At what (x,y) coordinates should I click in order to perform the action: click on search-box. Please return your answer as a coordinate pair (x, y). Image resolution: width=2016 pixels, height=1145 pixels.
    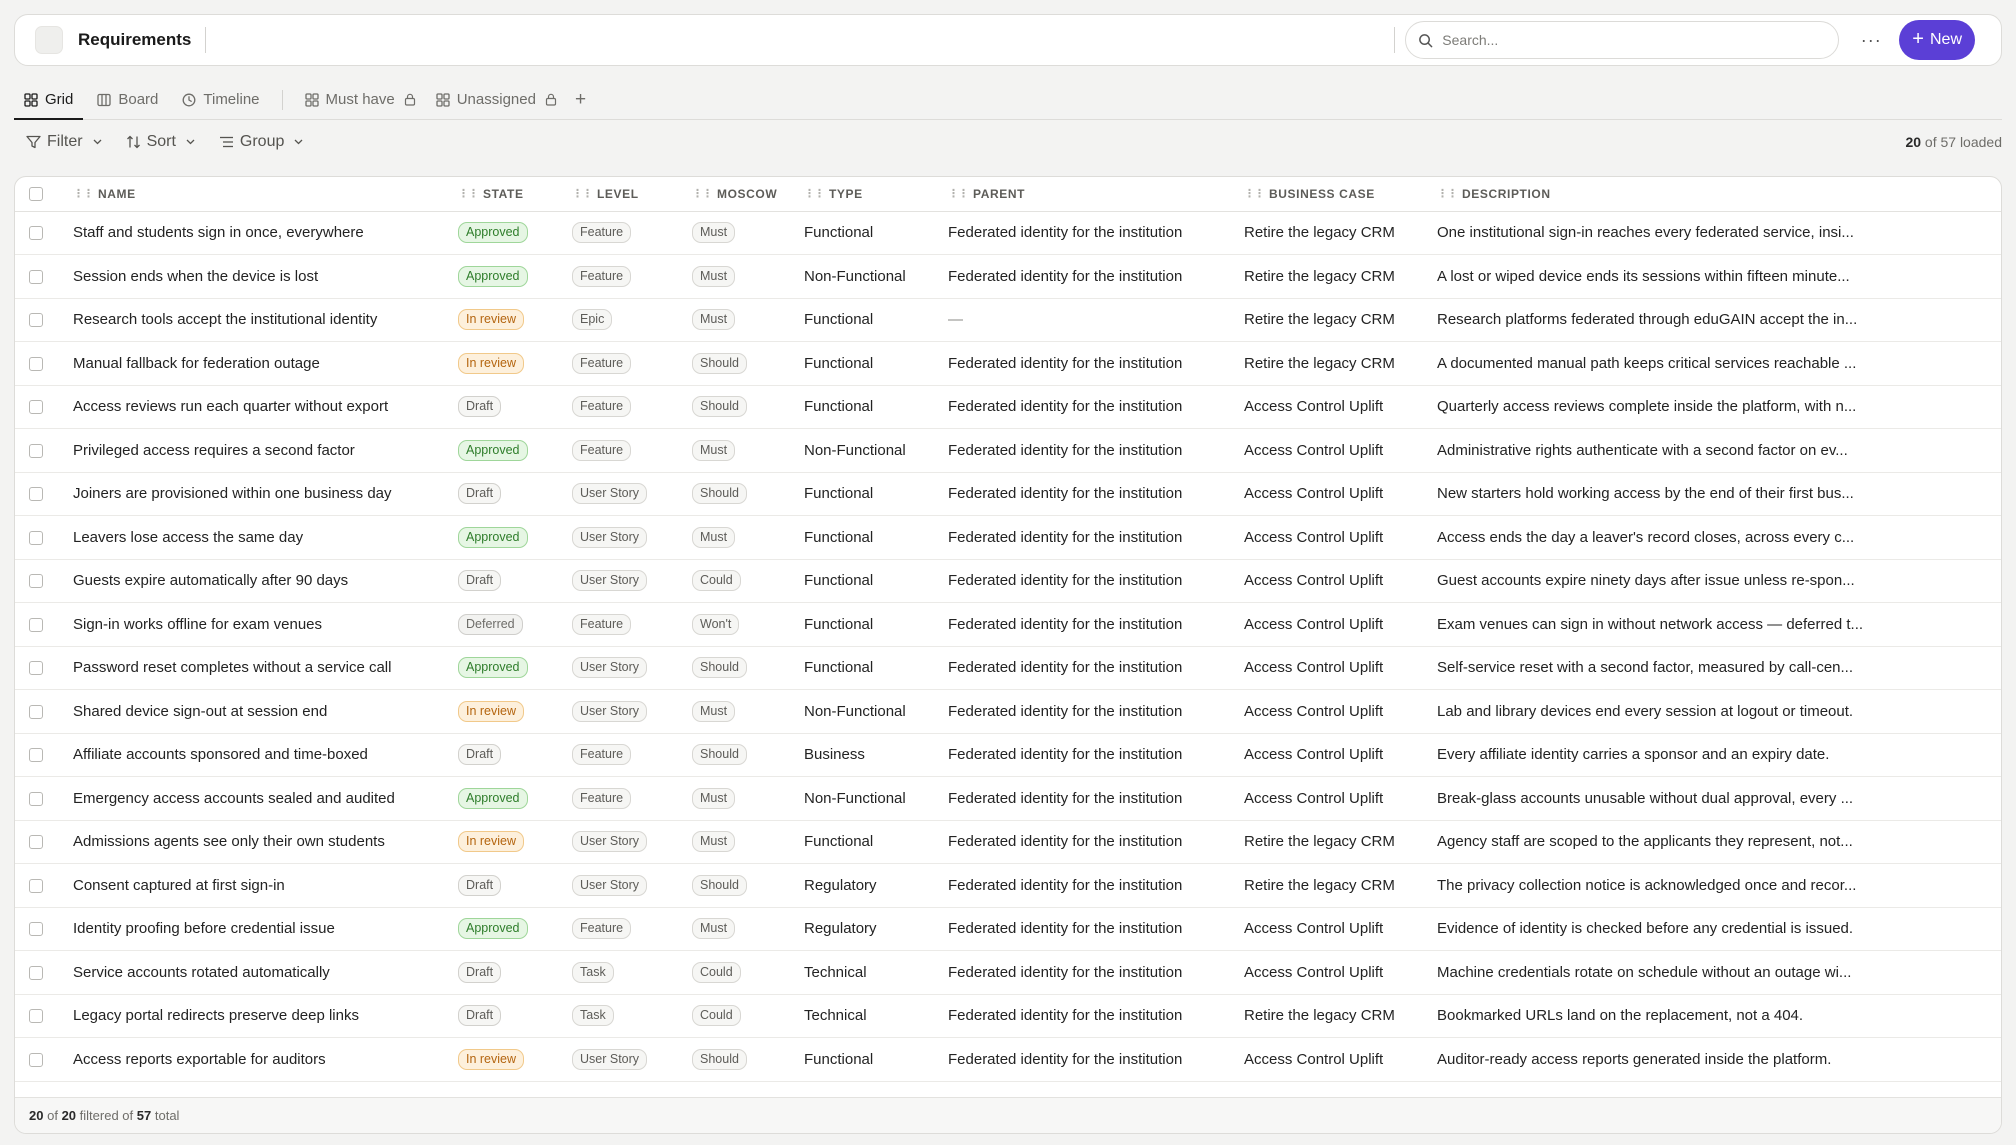
    Looking at the image, I should click on (1622, 40).